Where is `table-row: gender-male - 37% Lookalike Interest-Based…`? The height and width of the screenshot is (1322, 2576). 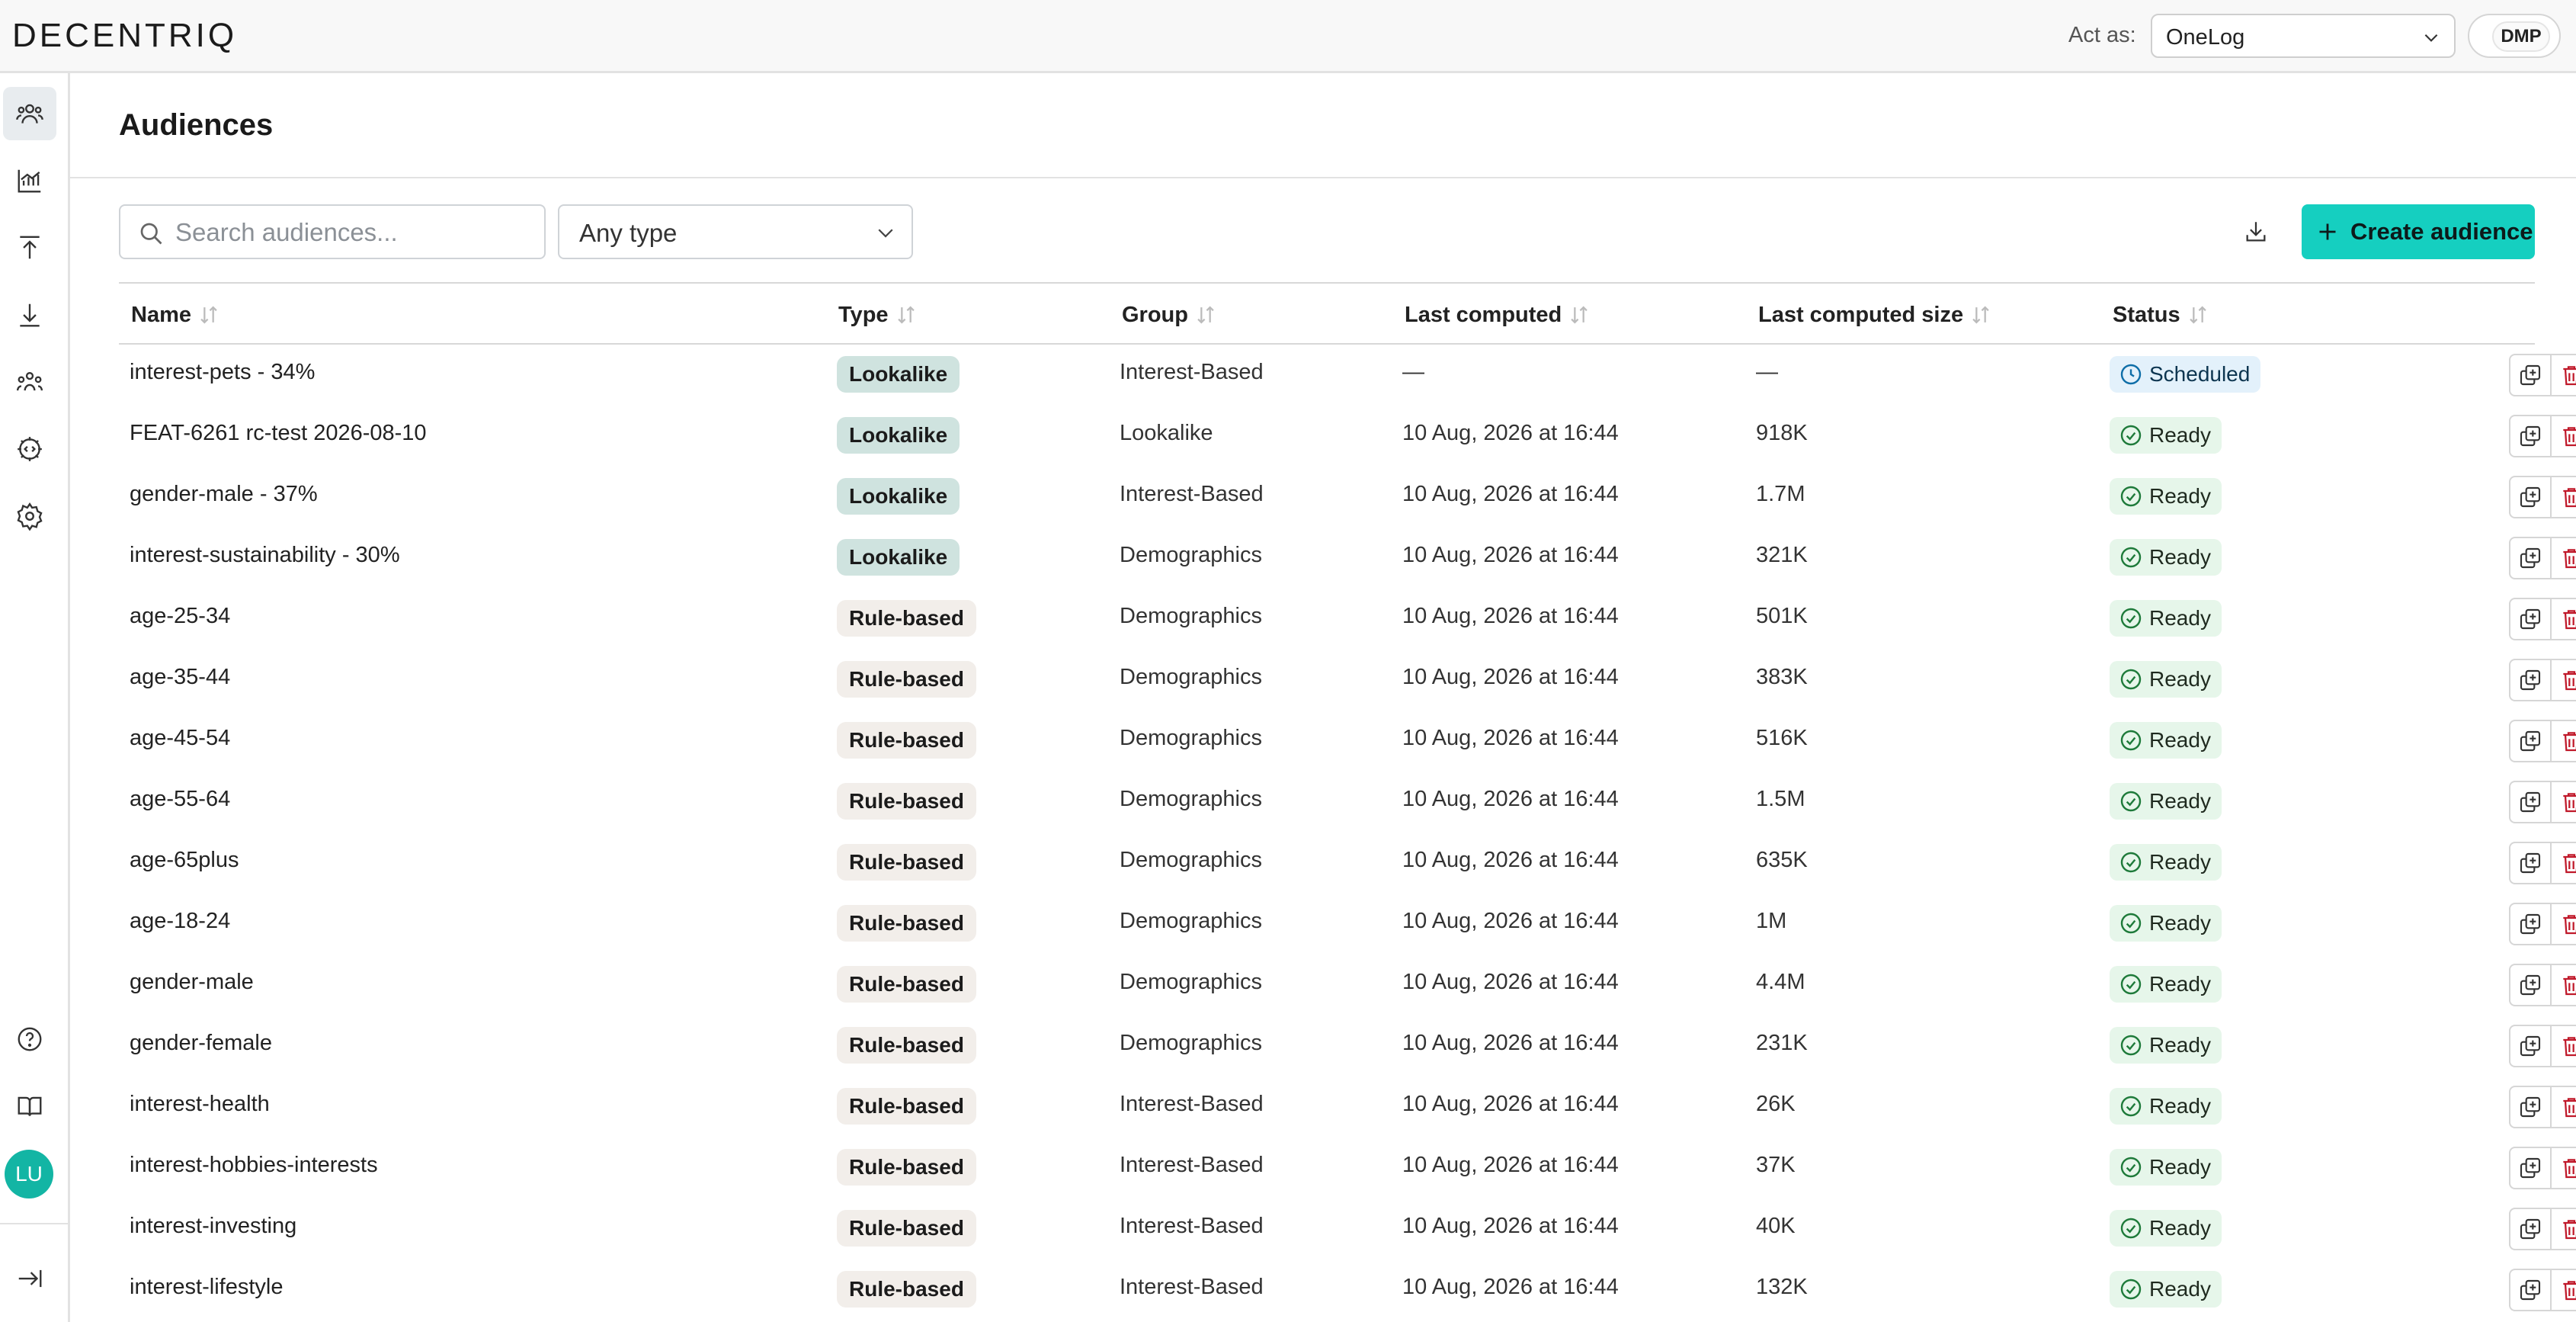
table-row: gender-male - 37% Lookalike Interest-Based… is located at coordinates (1347, 497).